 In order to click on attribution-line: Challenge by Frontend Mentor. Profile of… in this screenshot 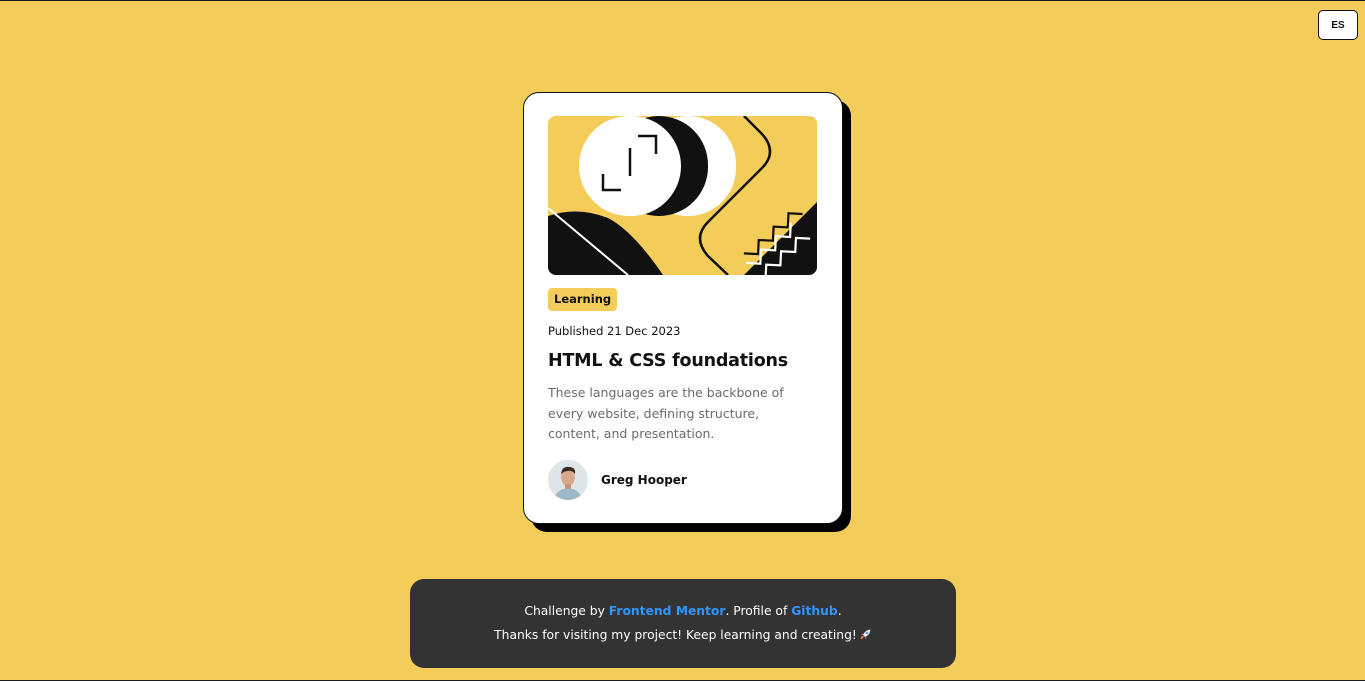, I will do `click(682, 611)`.